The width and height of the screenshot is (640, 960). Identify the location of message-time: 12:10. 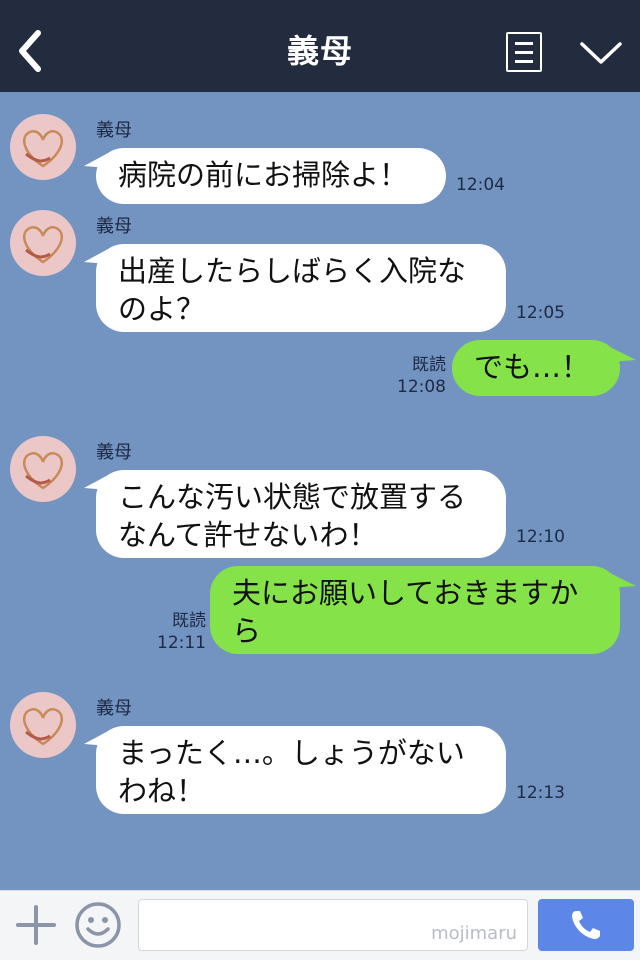
(540, 537).